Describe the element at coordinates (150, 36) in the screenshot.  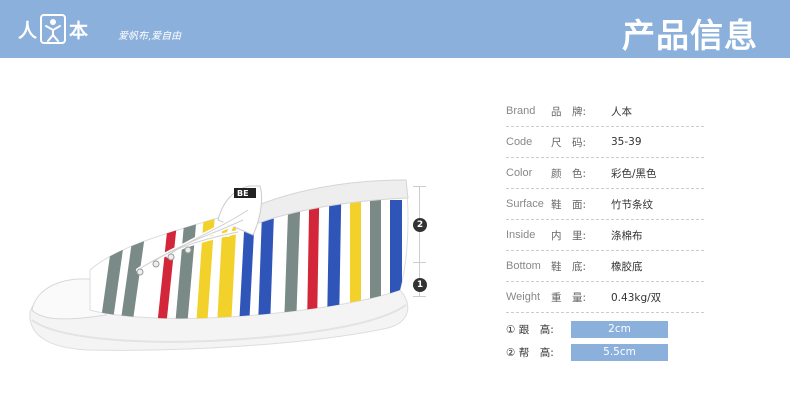
I see `slogan: 爱帆布,爱自由` at that location.